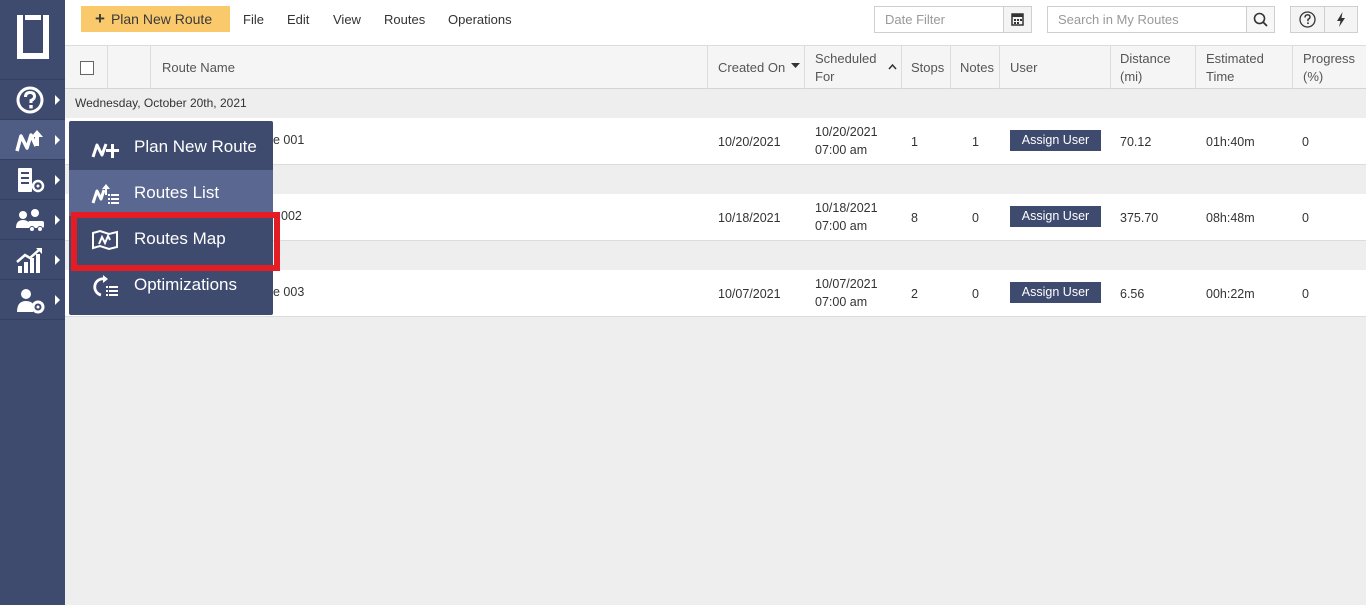 Image resolution: width=1366 pixels, height=605 pixels. I want to click on scheduled-date-cell: 10/20/2021, so click(846, 132).